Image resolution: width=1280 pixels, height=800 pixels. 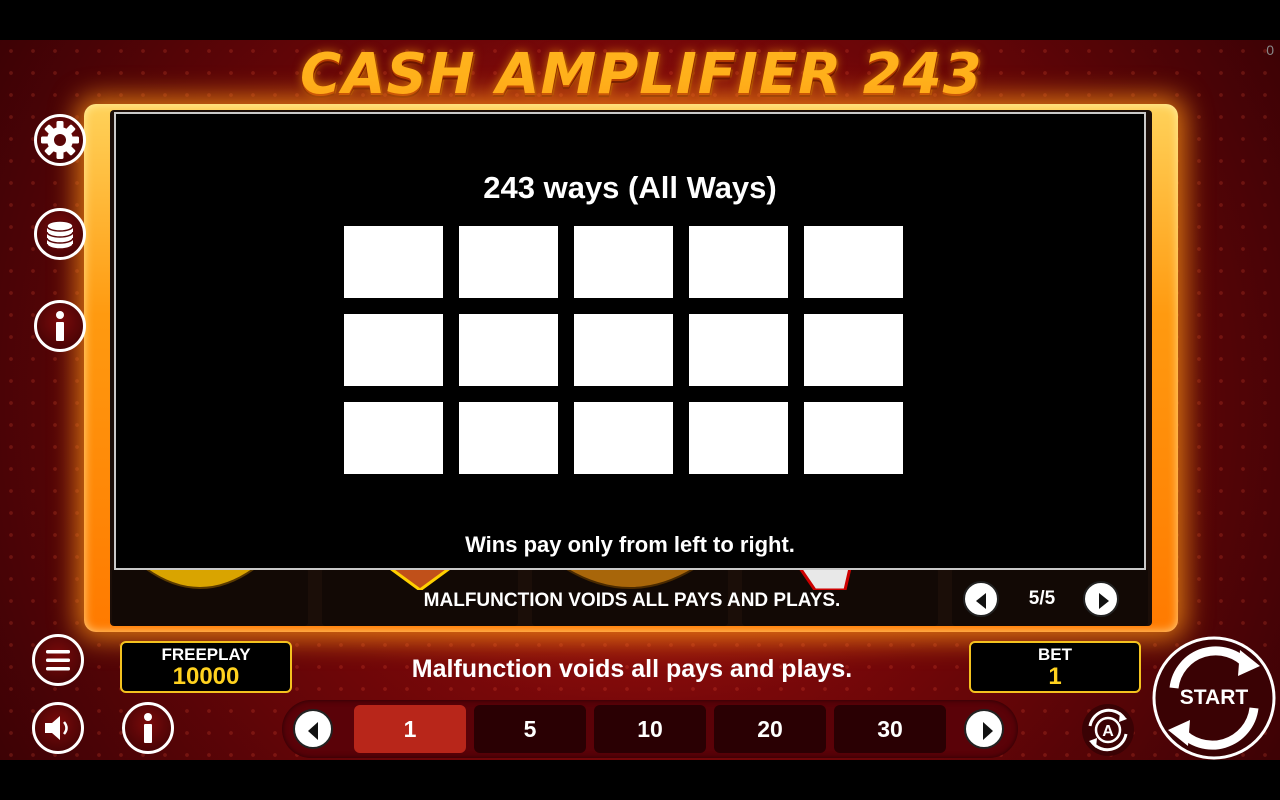 What do you see at coordinates (650, 729) in the screenshot?
I see `bet-option-10: 10` at bounding box center [650, 729].